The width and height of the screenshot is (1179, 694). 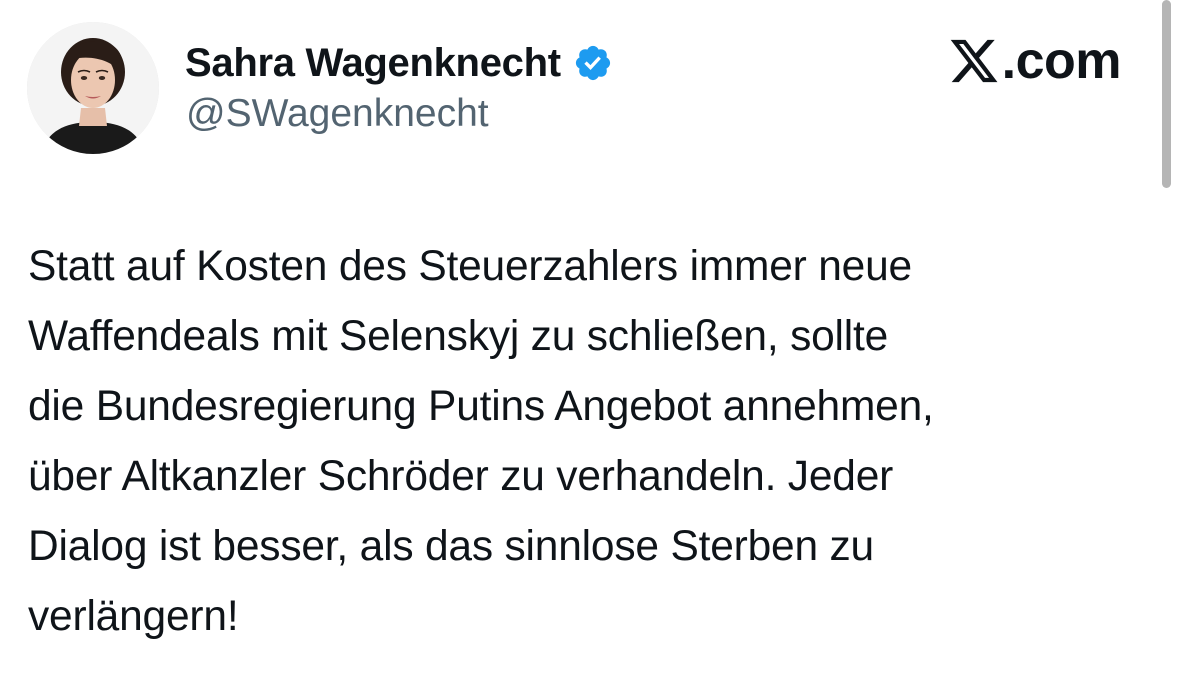 What do you see at coordinates (133, 616) in the screenshot?
I see `tweet-text-line: verlängern!` at bounding box center [133, 616].